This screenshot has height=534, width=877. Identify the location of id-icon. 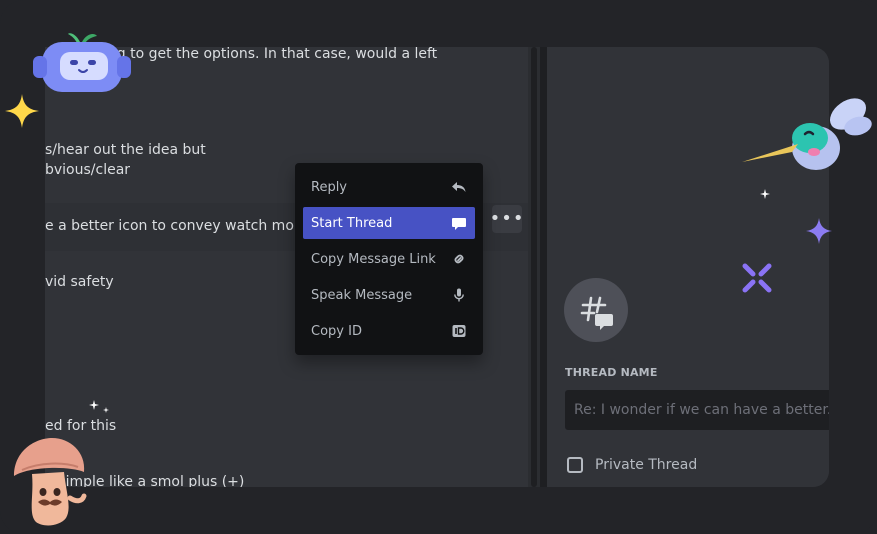
(459, 331).